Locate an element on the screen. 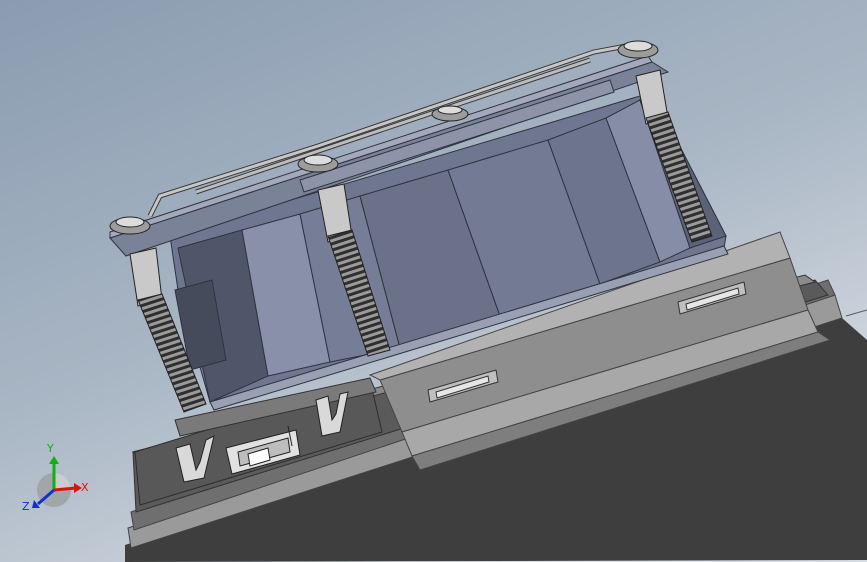 The height and width of the screenshot is (562, 867). triad-z-label: Z is located at coordinates (26, 506).